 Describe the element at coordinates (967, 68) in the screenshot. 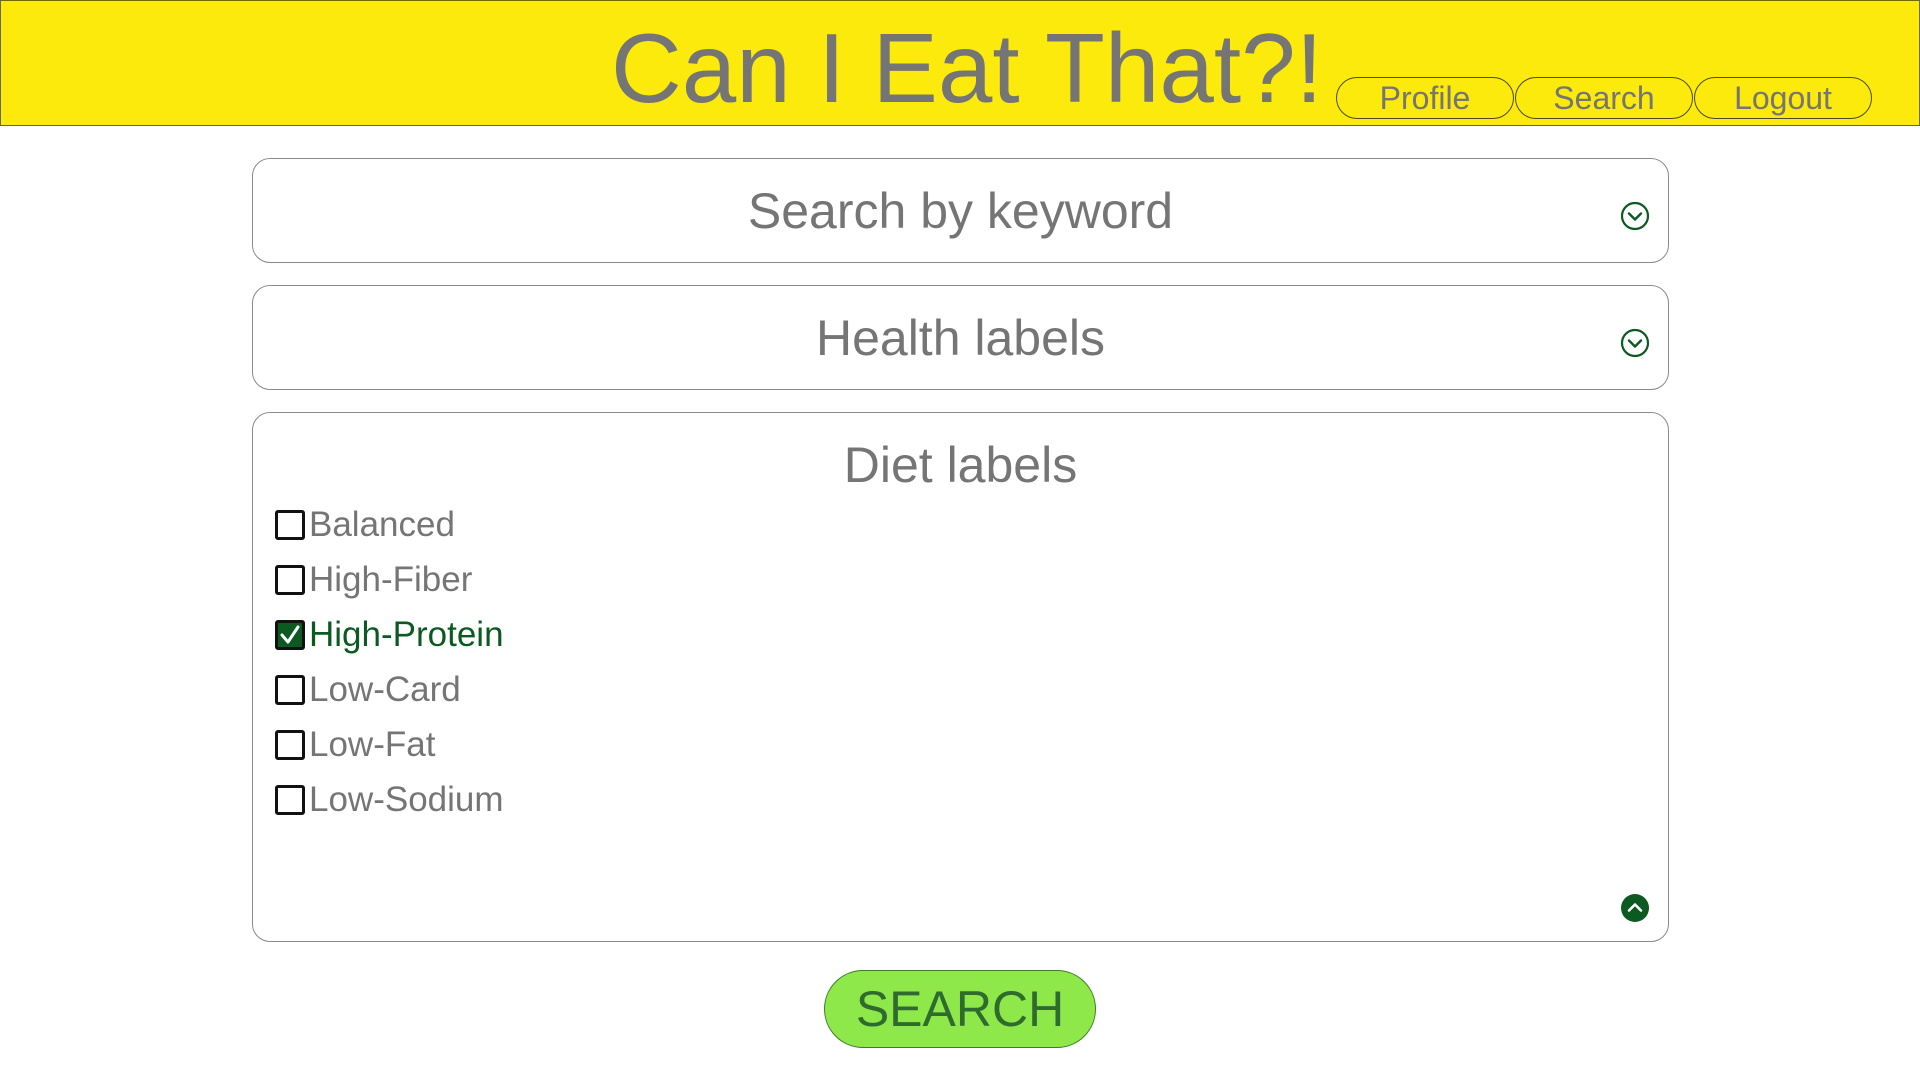

I see `app-title: Can I Eat That?!` at that location.